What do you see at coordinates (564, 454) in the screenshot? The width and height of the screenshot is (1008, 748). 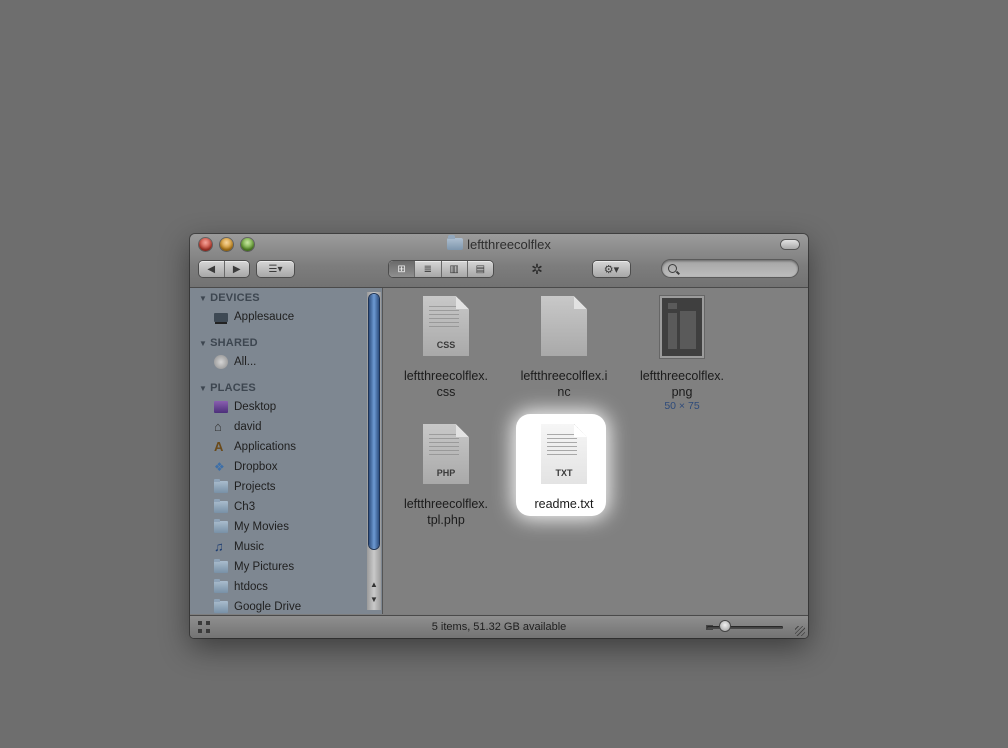 I see `txt-file-icon: TXT` at bounding box center [564, 454].